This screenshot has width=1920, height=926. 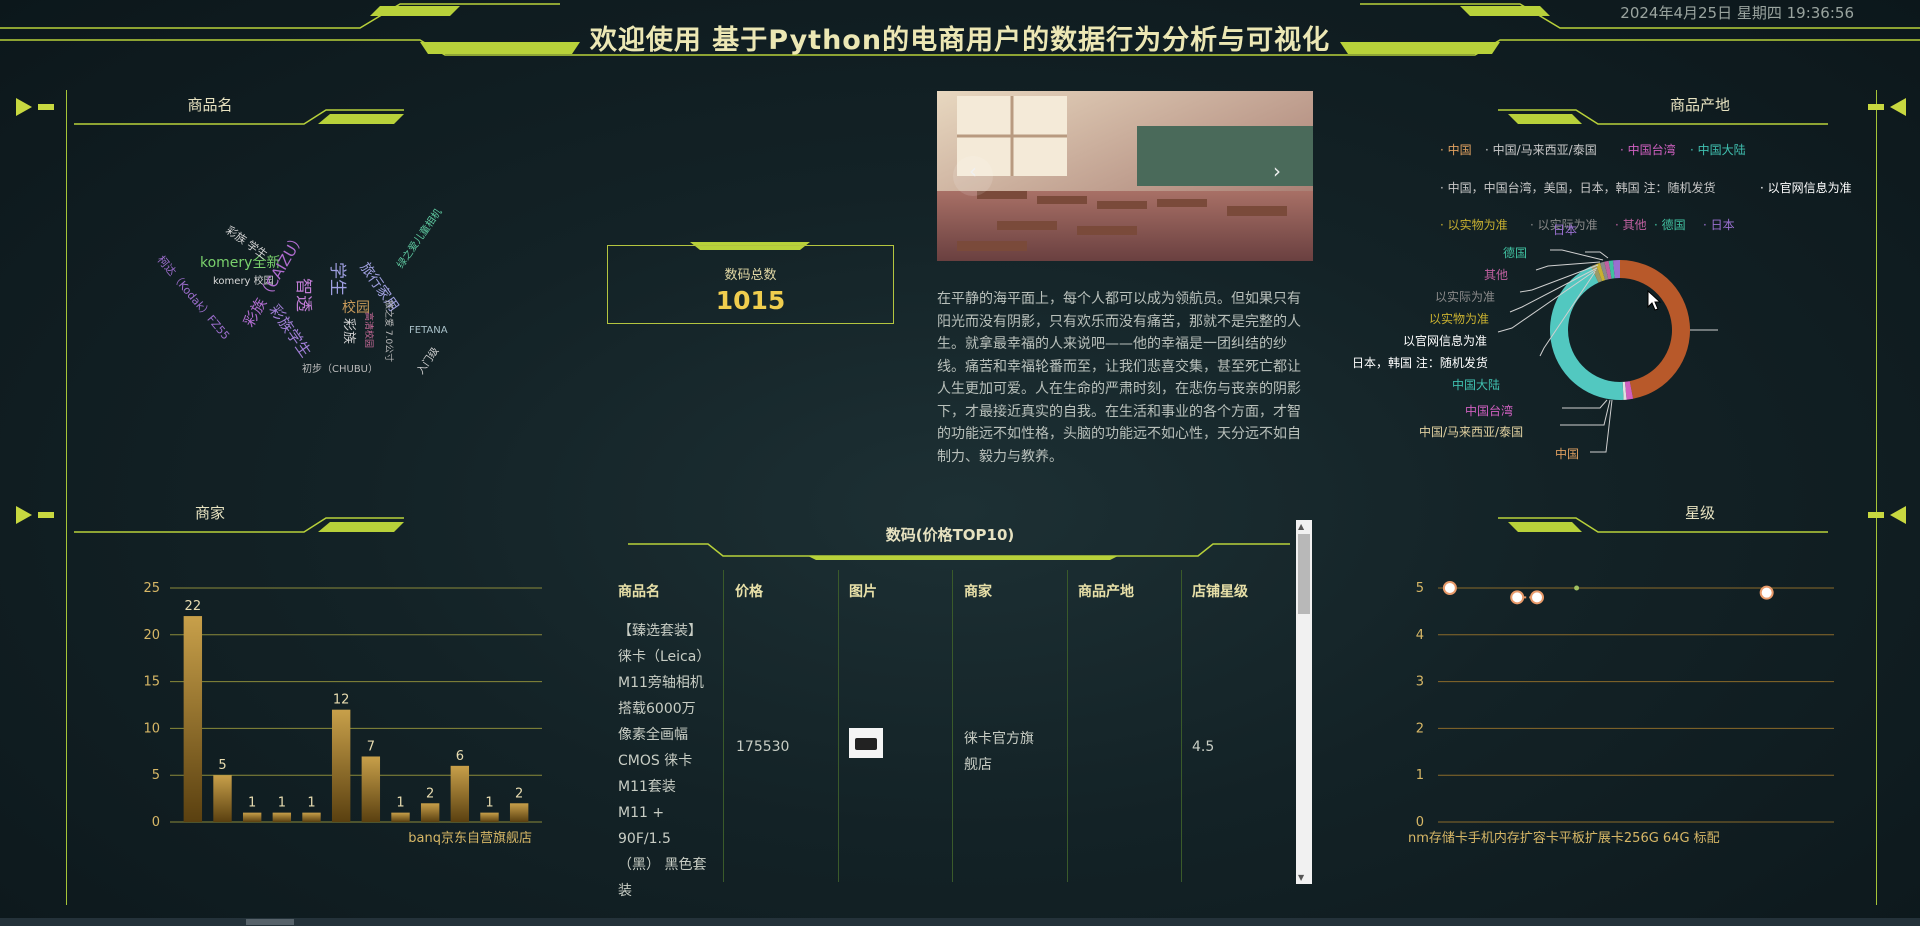 What do you see at coordinates (1654, 300) in the screenshot?
I see `mouse-cursor-icon` at bounding box center [1654, 300].